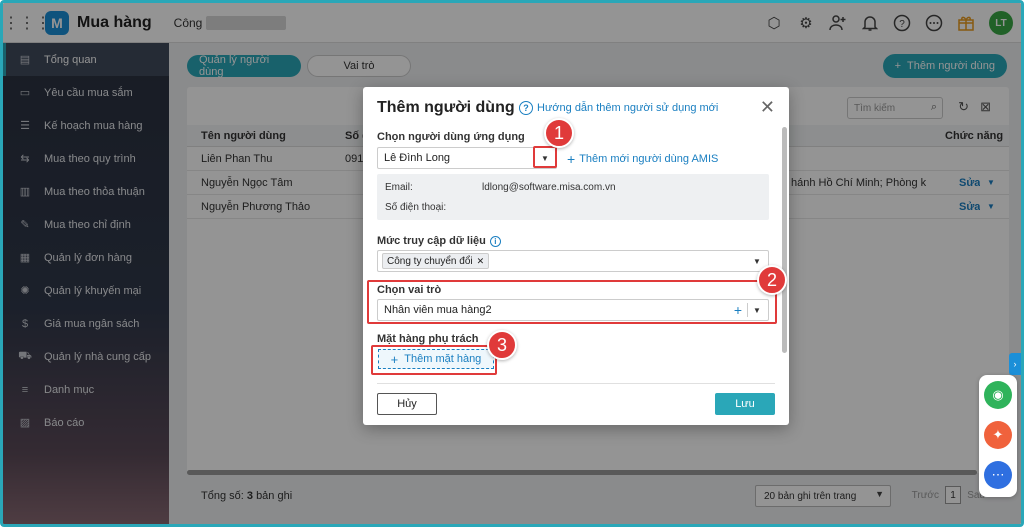  What do you see at coordinates (573, 261) in the screenshot?
I see `access-level-select: Công ty chuyển đổi ✕ ▼` at bounding box center [573, 261].